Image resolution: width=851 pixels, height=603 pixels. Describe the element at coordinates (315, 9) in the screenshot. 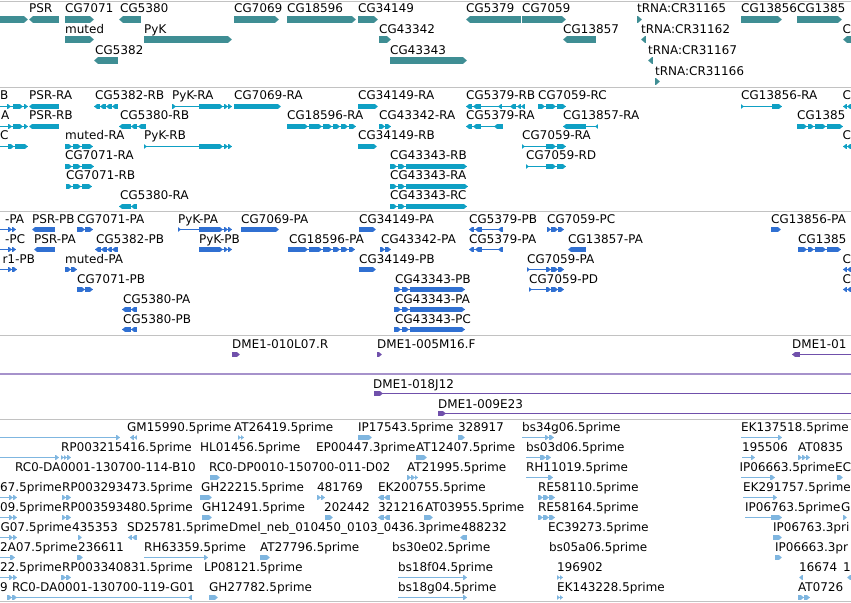

I see `feature-label: CG18596` at that location.